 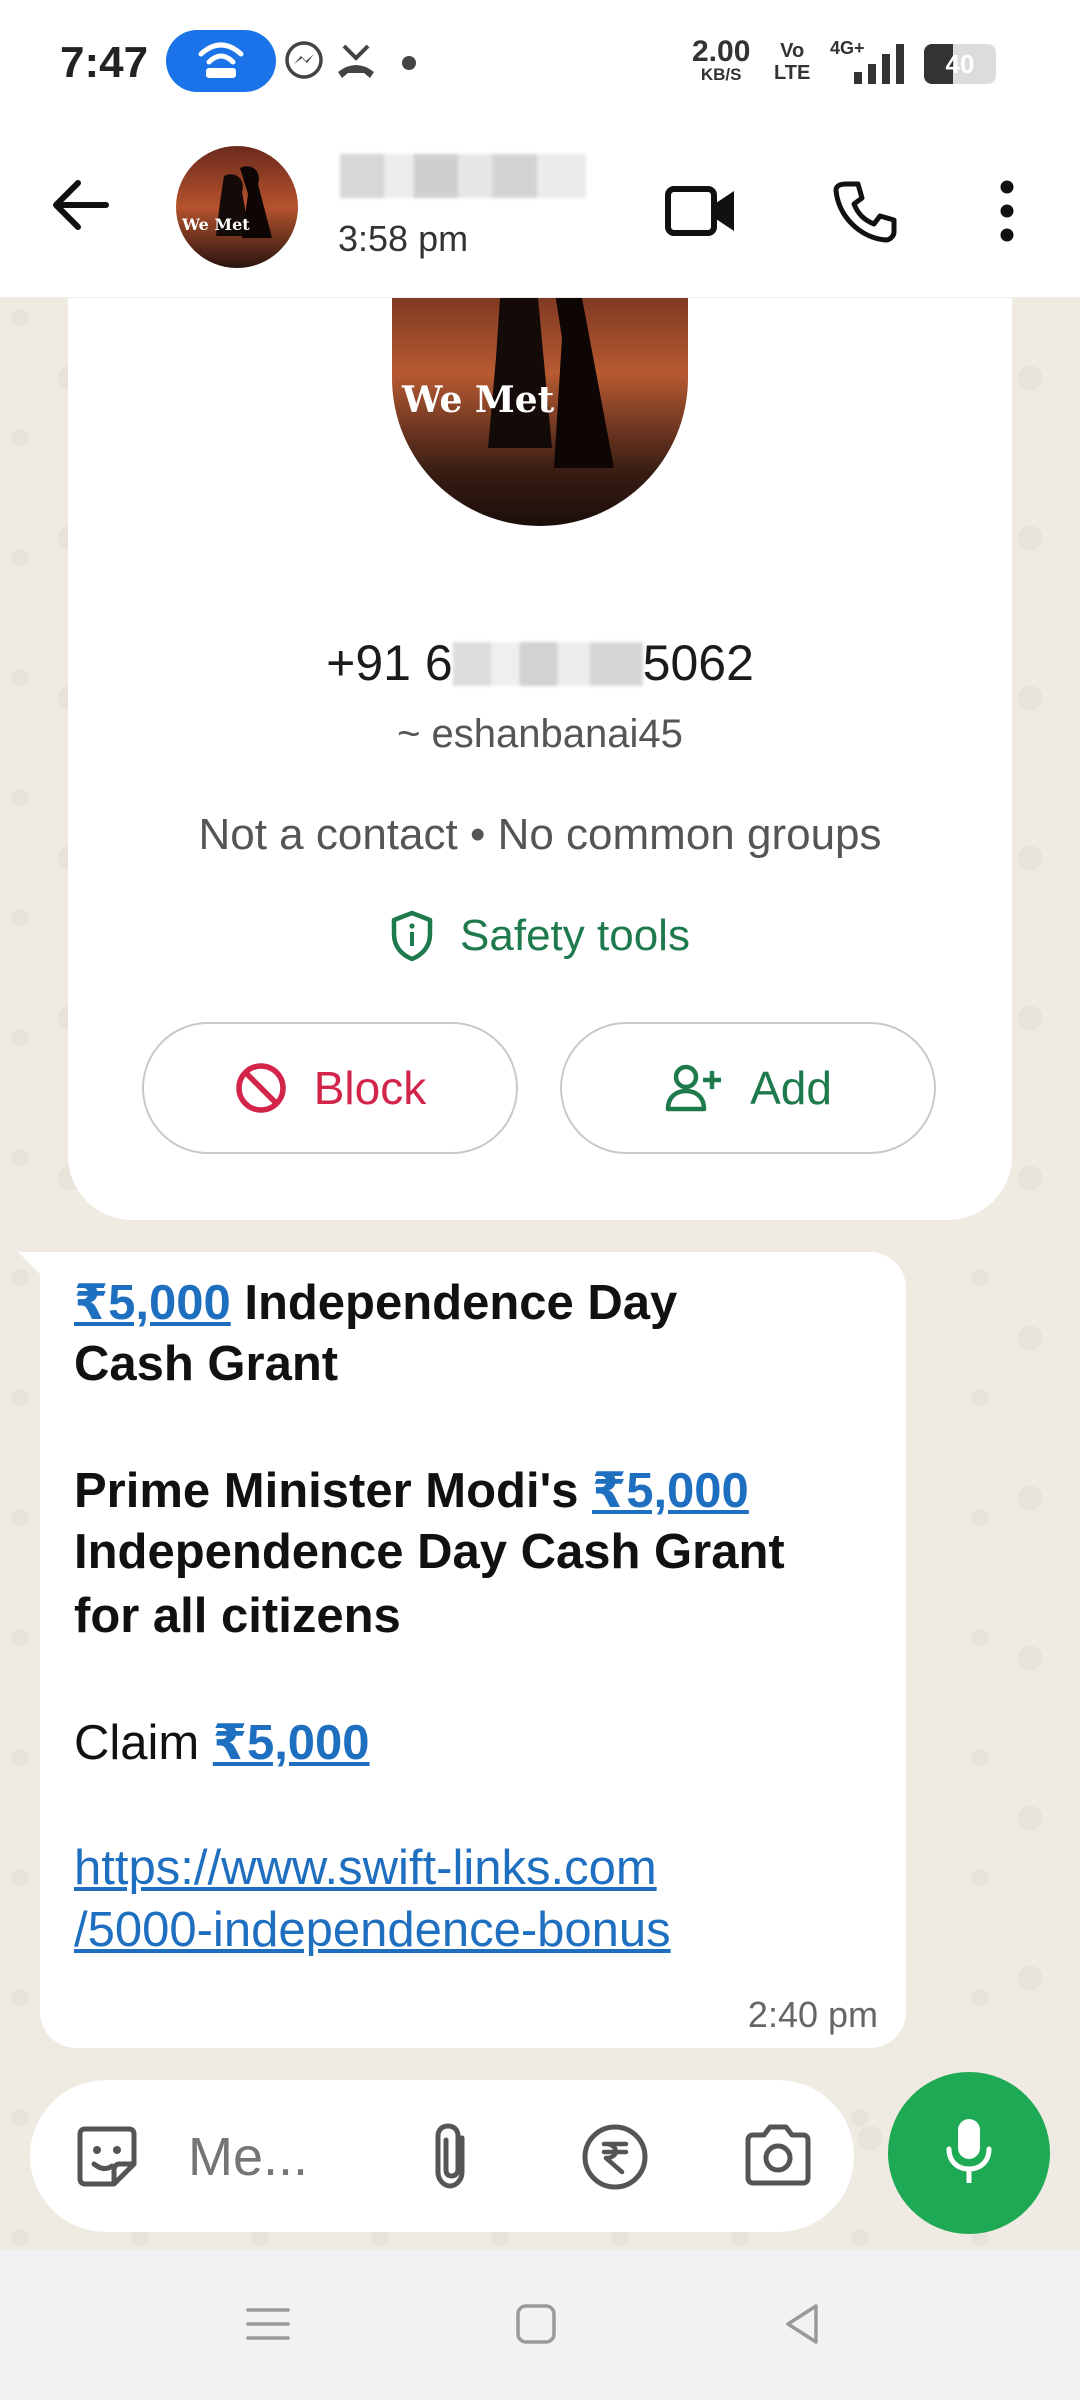 I want to click on camera-icon, so click(x=778, y=2155).